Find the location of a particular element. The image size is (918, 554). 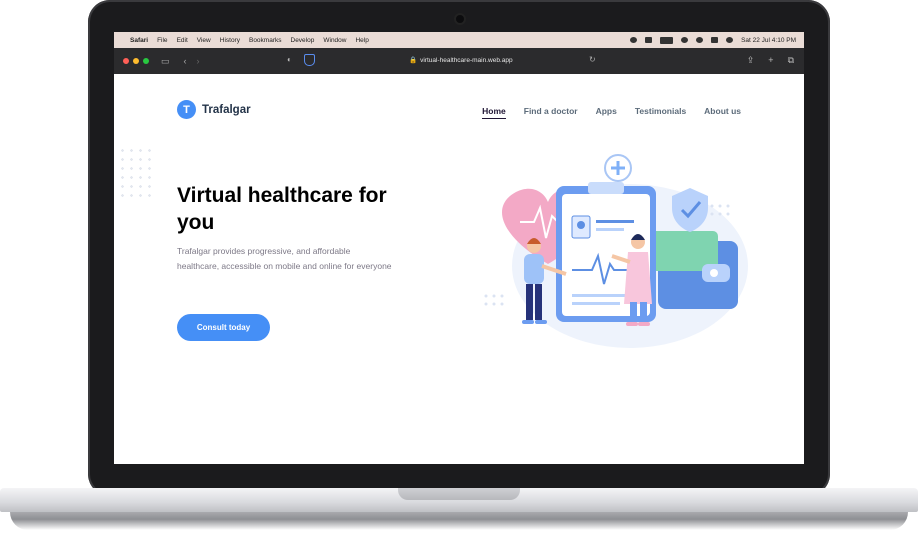

menu-bookmarks: Bookmarks is located at coordinates (265, 40).